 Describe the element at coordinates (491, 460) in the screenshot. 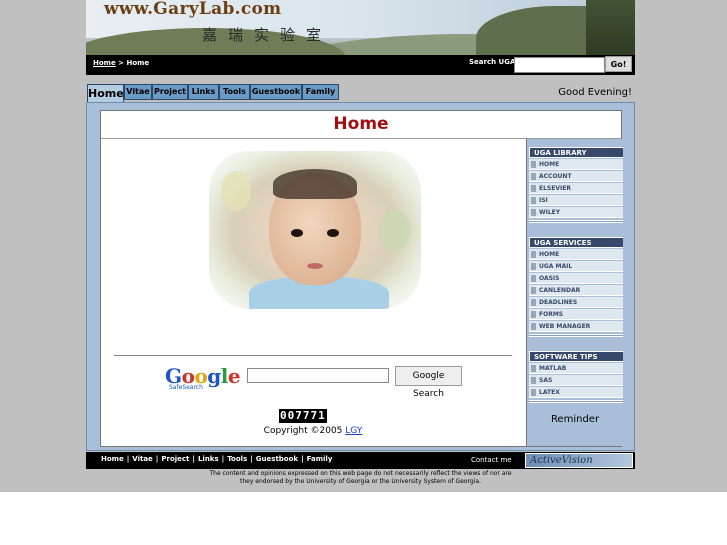

I see `contact-me-link: Contact me` at that location.